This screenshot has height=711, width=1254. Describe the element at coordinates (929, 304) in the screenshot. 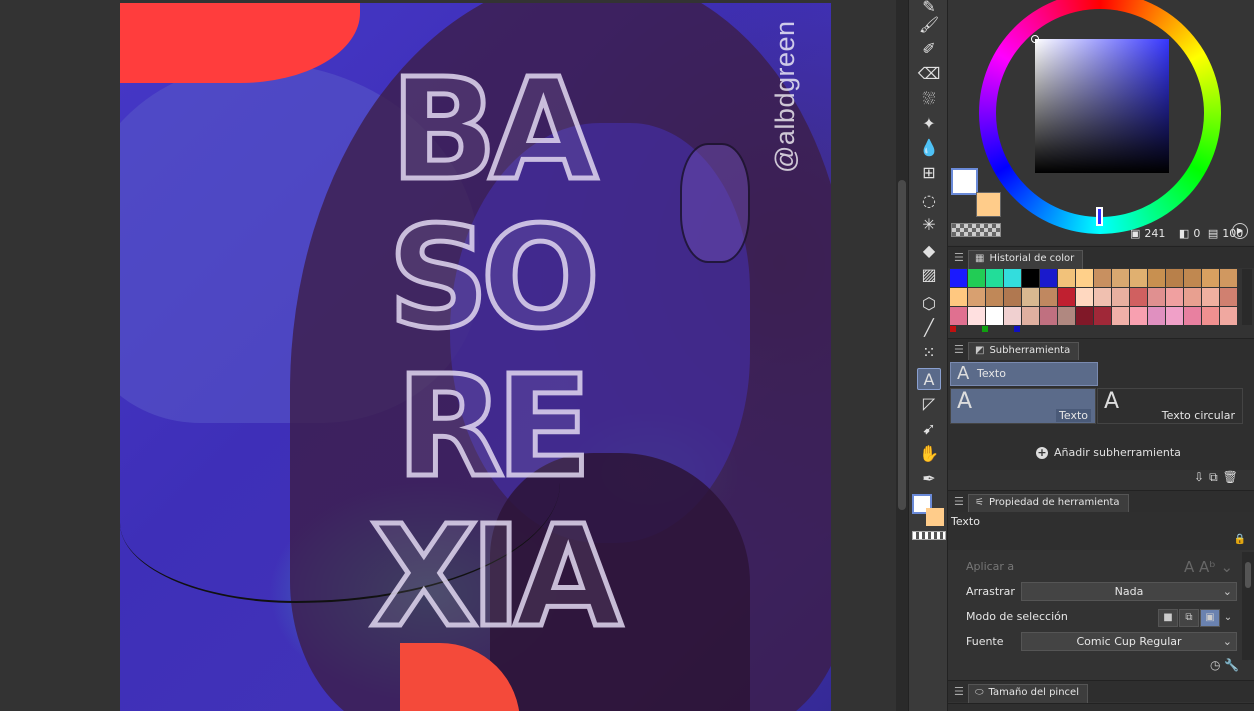

I see `3d-icon: ⬡` at that location.